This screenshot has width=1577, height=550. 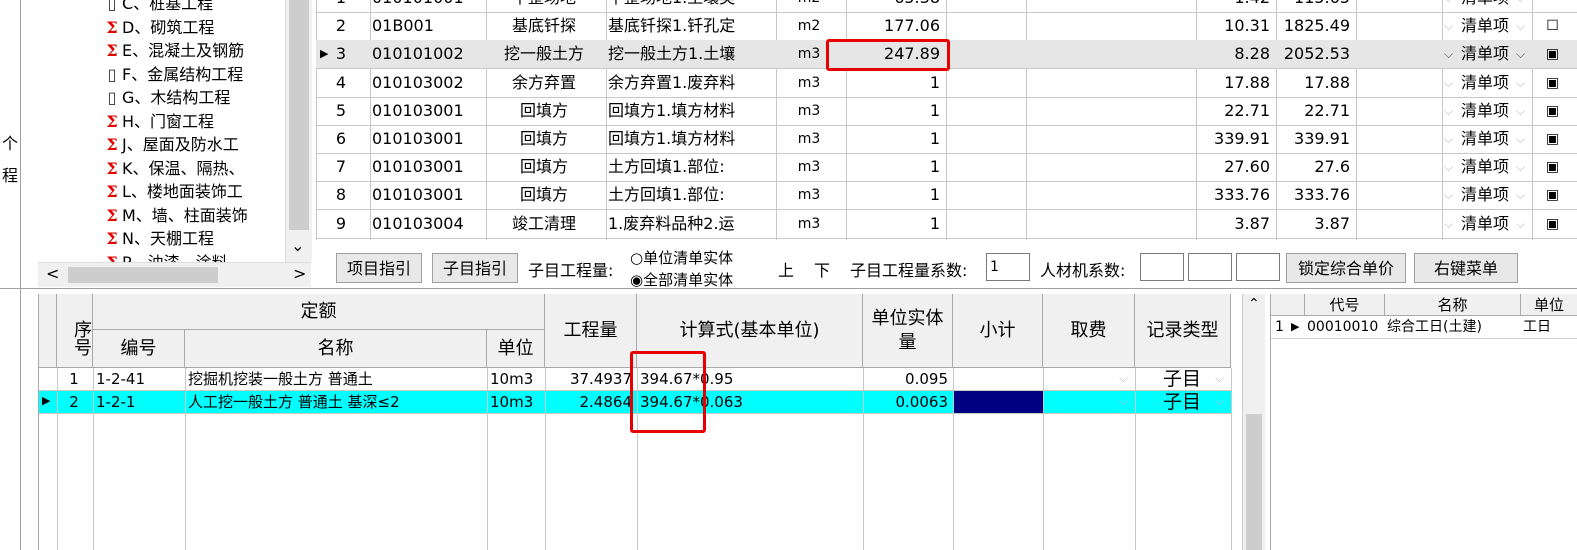 I want to click on coef-input: 1, so click(x=1008, y=267).